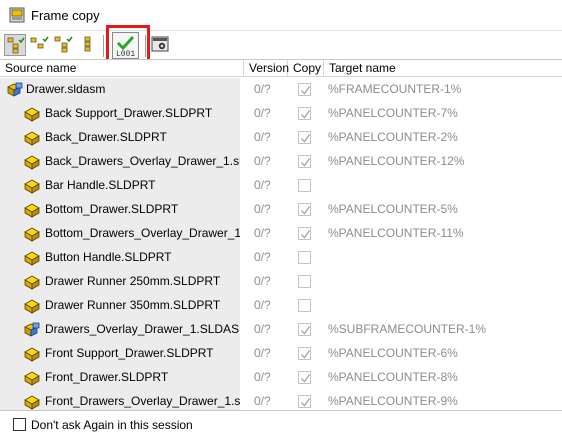 This screenshot has height=438, width=562. What do you see at coordinates (281, 306) in the screenshot?
I see `table-row: Drawer Runner 350mm.SLDPRT 0/?` at bounding box center [281, 306].